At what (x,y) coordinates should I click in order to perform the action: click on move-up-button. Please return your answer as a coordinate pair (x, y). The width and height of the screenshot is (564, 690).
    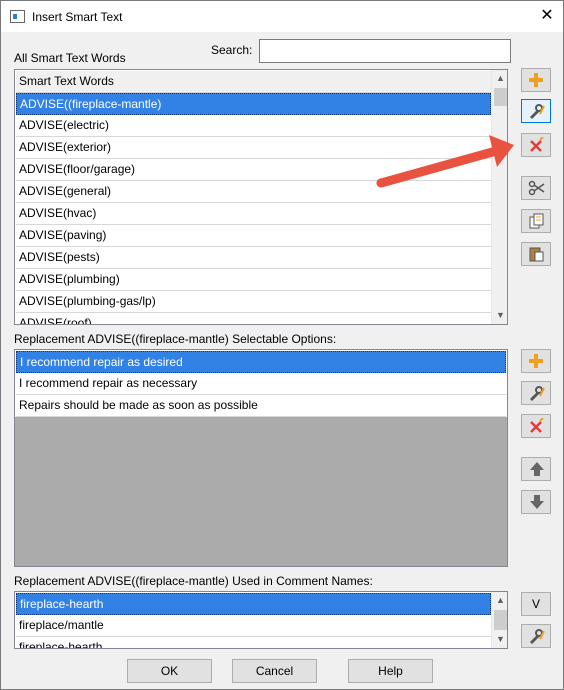
    Looking at the image, I should click on (536, 469).